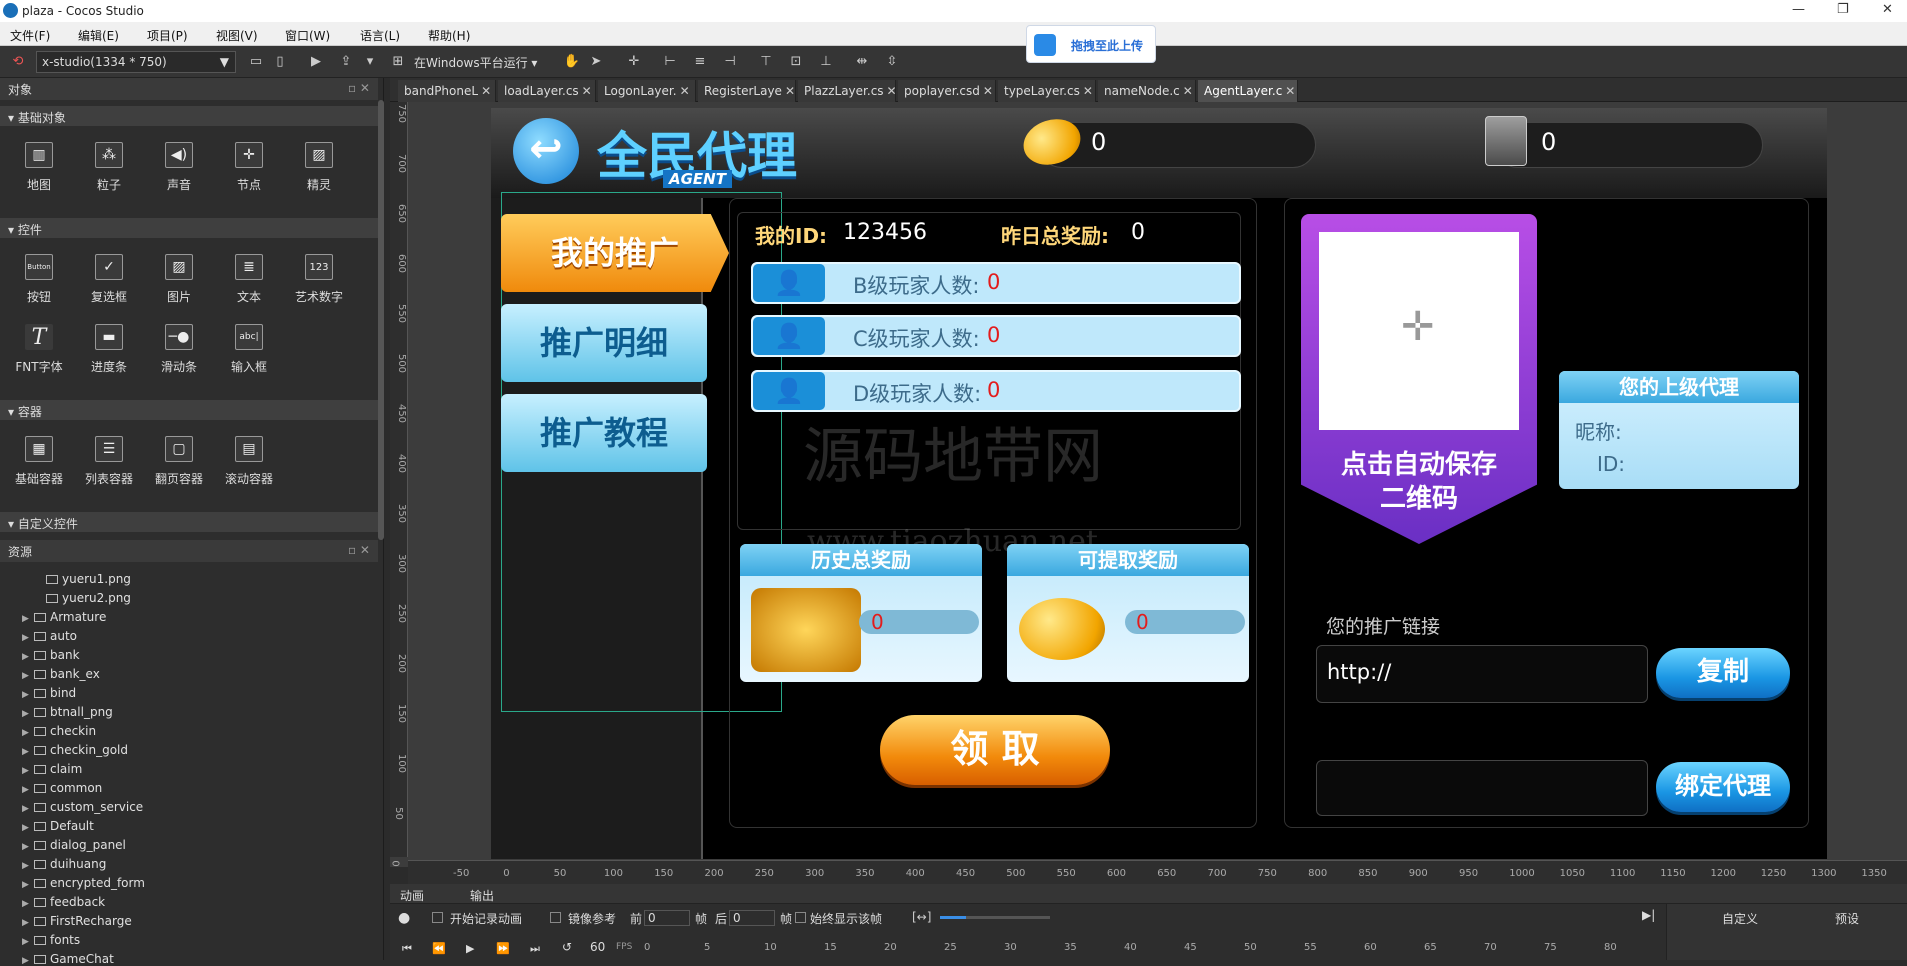  I want to click on next-frame-icon: ⏩, so click(503, 948).